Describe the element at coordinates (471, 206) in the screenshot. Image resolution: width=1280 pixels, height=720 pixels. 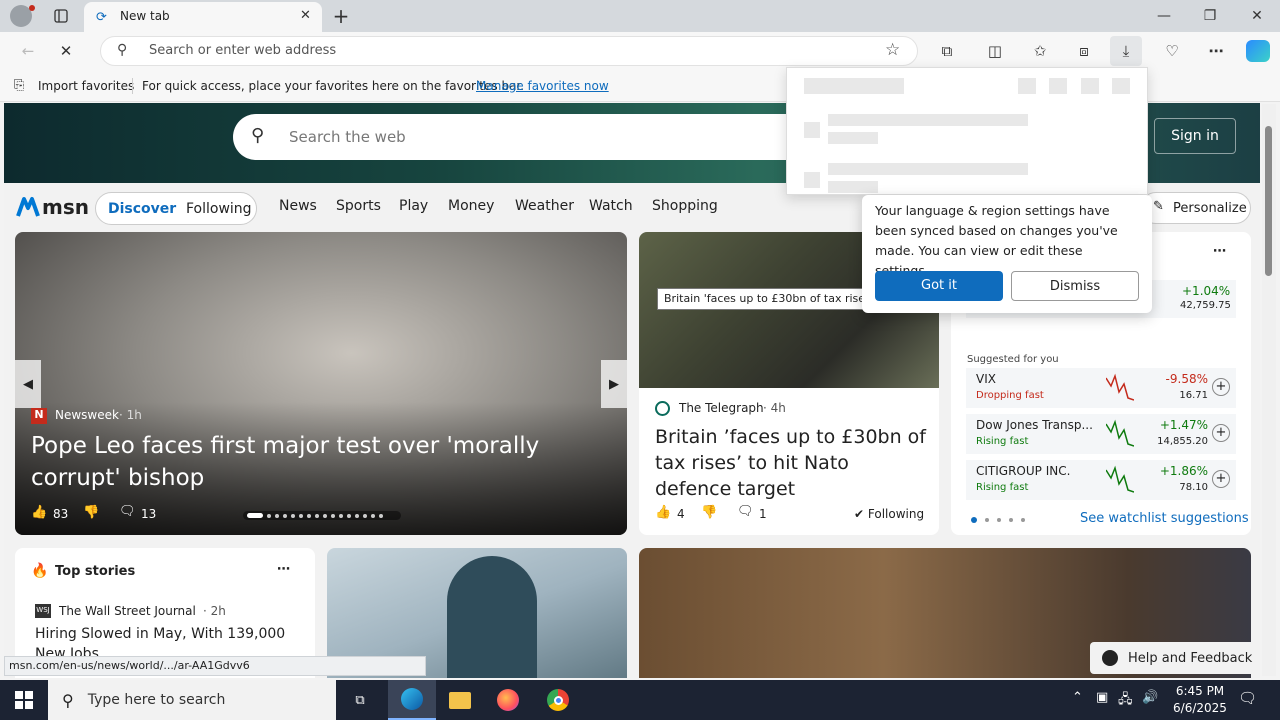
I see `nav-money: Money` at that location.